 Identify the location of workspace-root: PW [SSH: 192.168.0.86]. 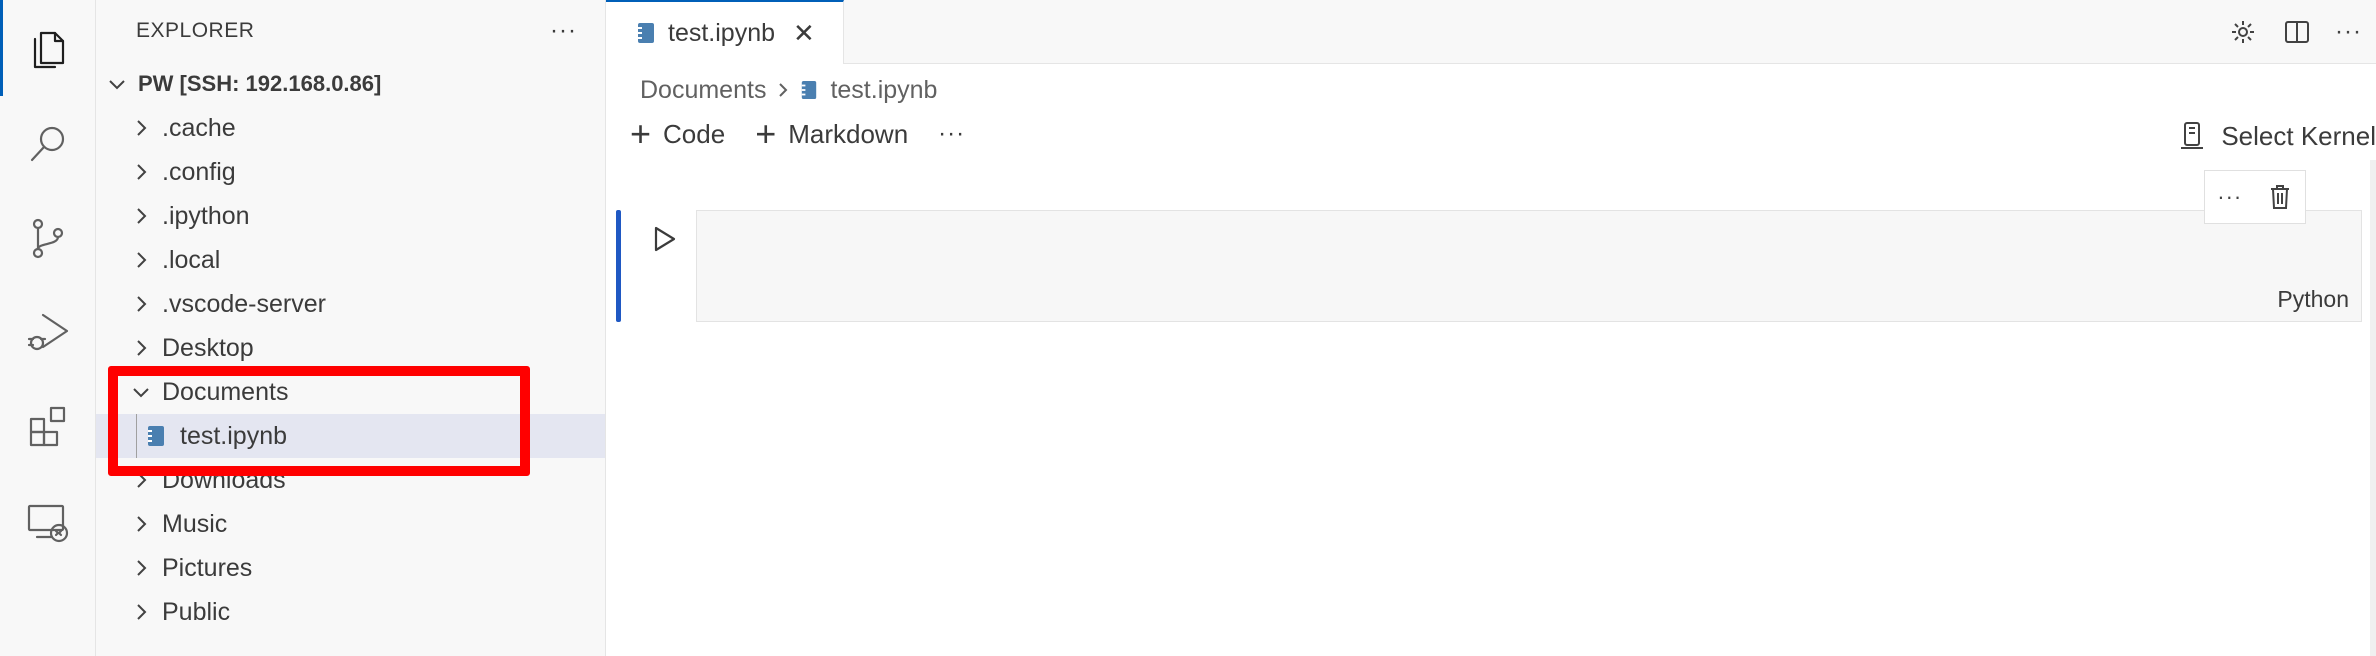
(350, 84).